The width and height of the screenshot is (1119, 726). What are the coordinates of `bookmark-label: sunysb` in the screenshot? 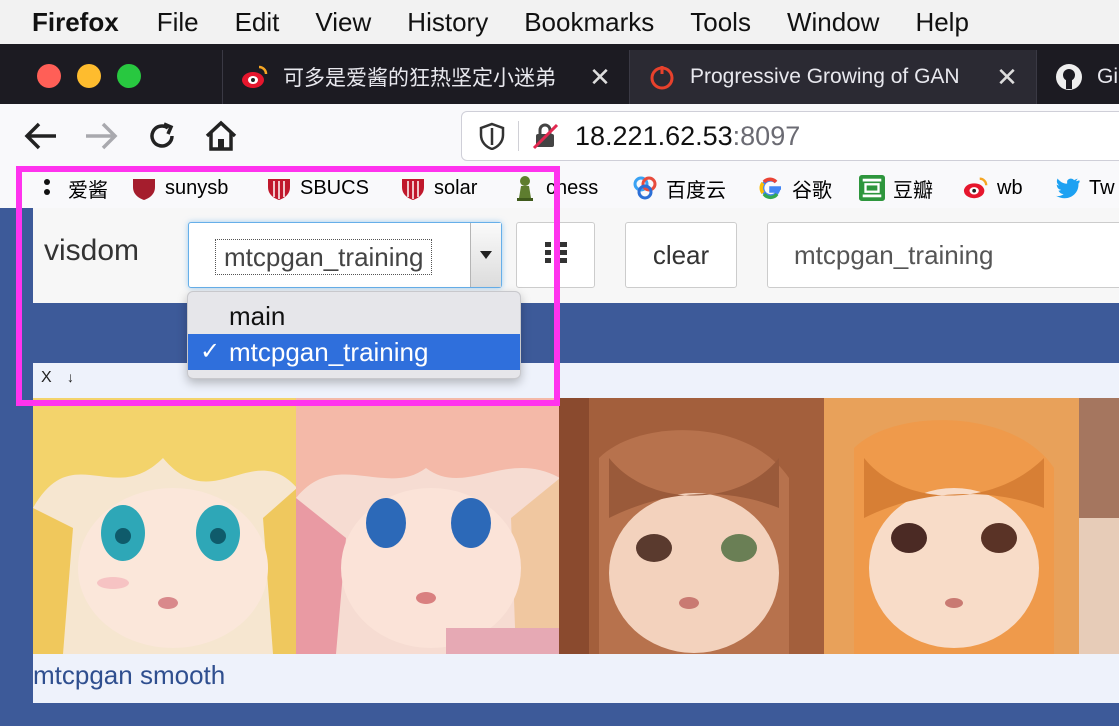 It's located at (197, 187).